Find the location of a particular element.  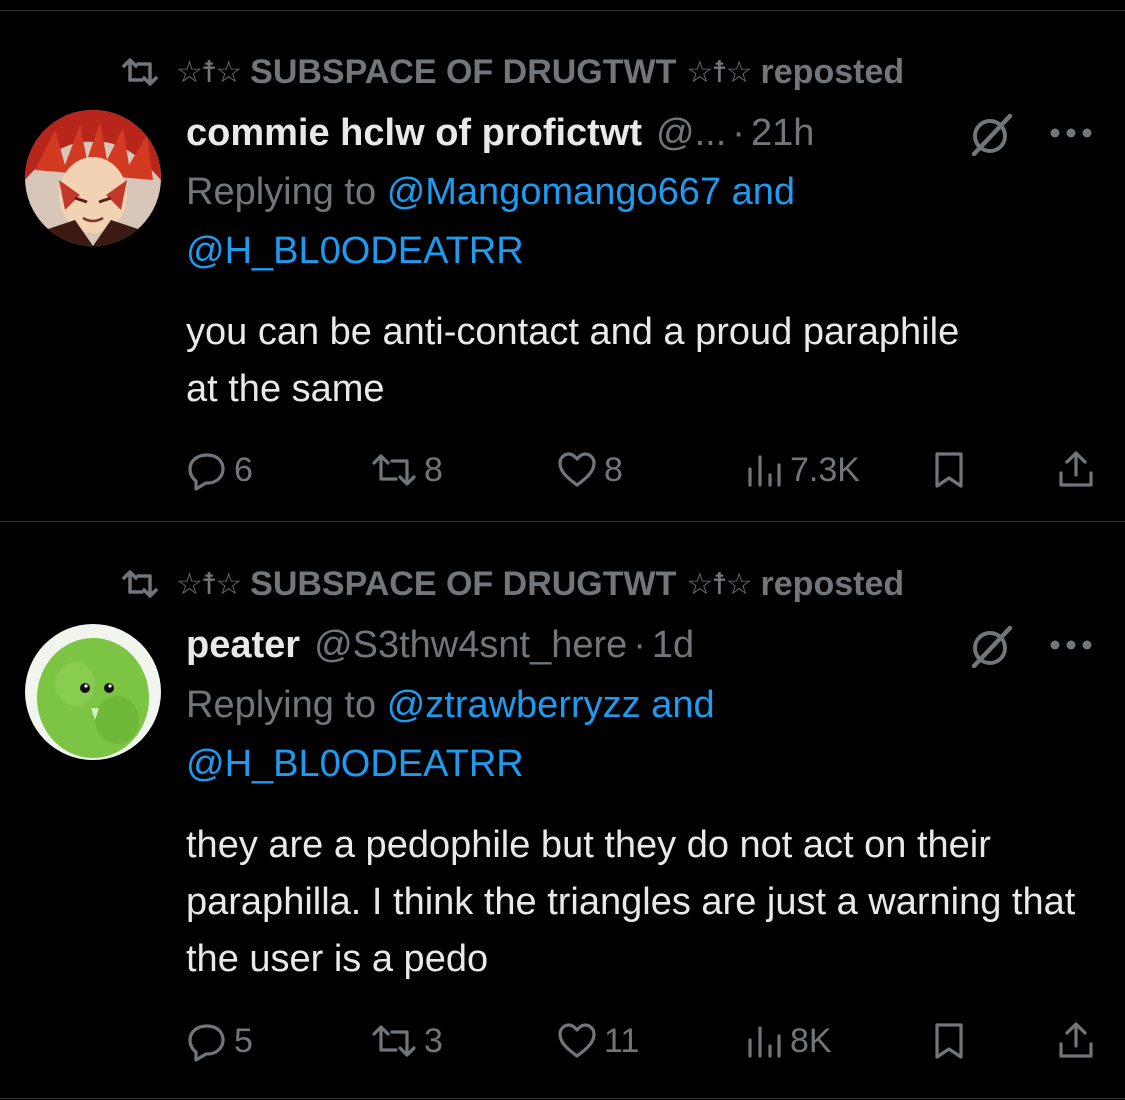

display-name: peater is located at coordinates (243, 645).